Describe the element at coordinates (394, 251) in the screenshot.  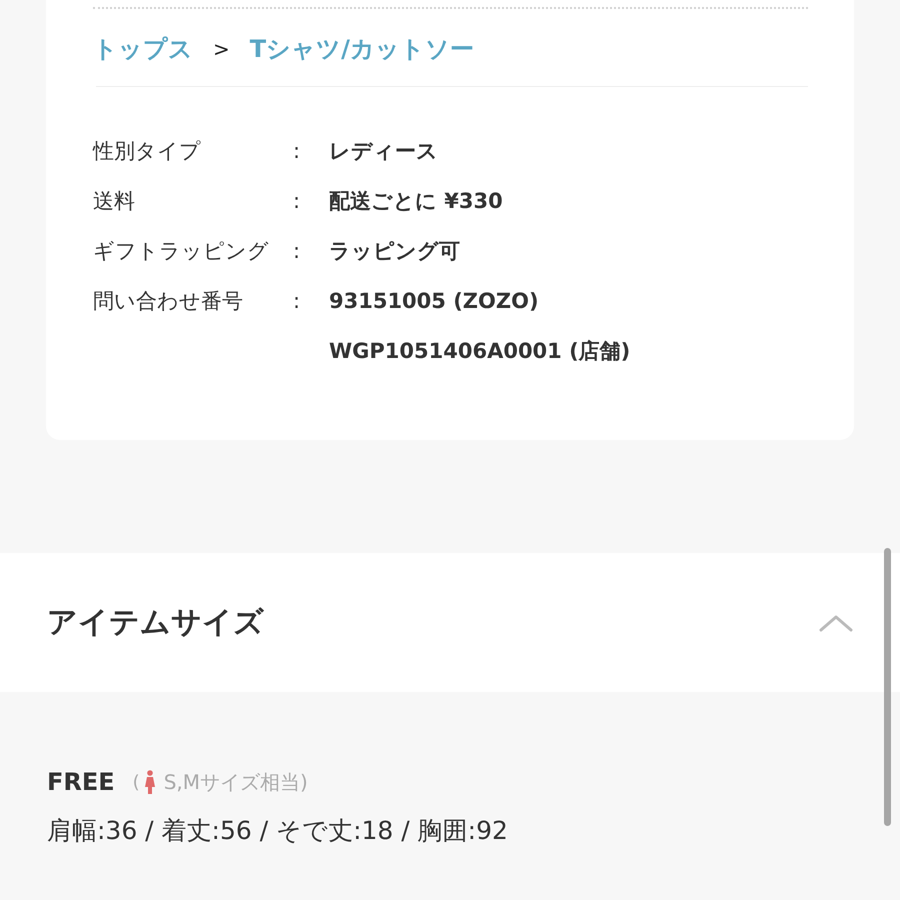
I see `detail-value: ラッピング可` at that location.